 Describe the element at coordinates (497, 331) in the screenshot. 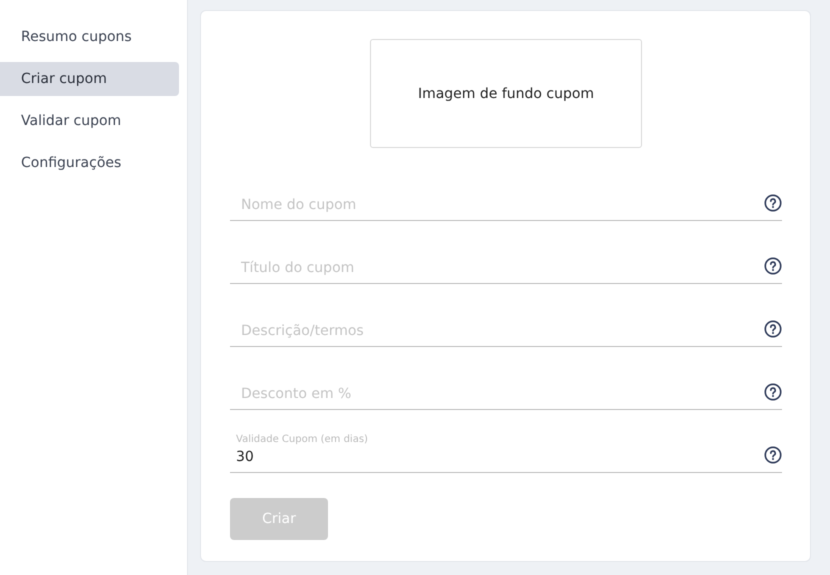

I see `input-field: Descrição/termos` at that location.